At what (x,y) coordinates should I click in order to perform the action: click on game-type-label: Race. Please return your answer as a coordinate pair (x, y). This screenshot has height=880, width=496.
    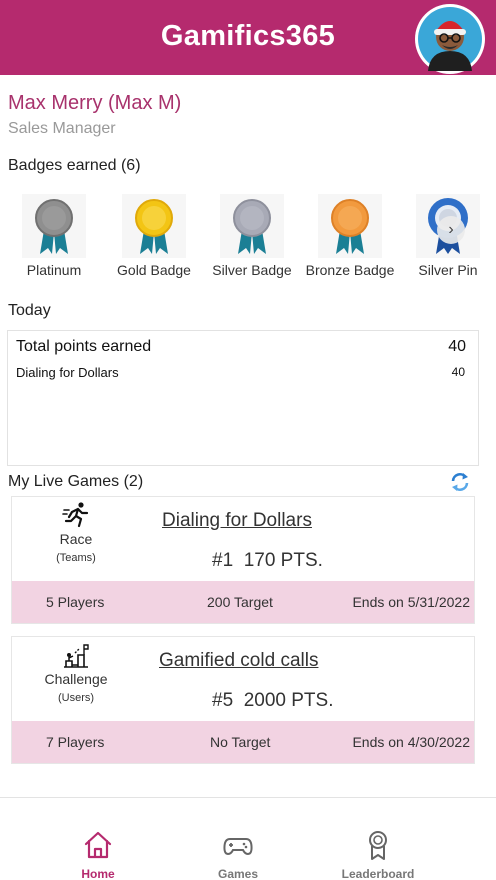
    Looking at the image, I should click on (76, 539).